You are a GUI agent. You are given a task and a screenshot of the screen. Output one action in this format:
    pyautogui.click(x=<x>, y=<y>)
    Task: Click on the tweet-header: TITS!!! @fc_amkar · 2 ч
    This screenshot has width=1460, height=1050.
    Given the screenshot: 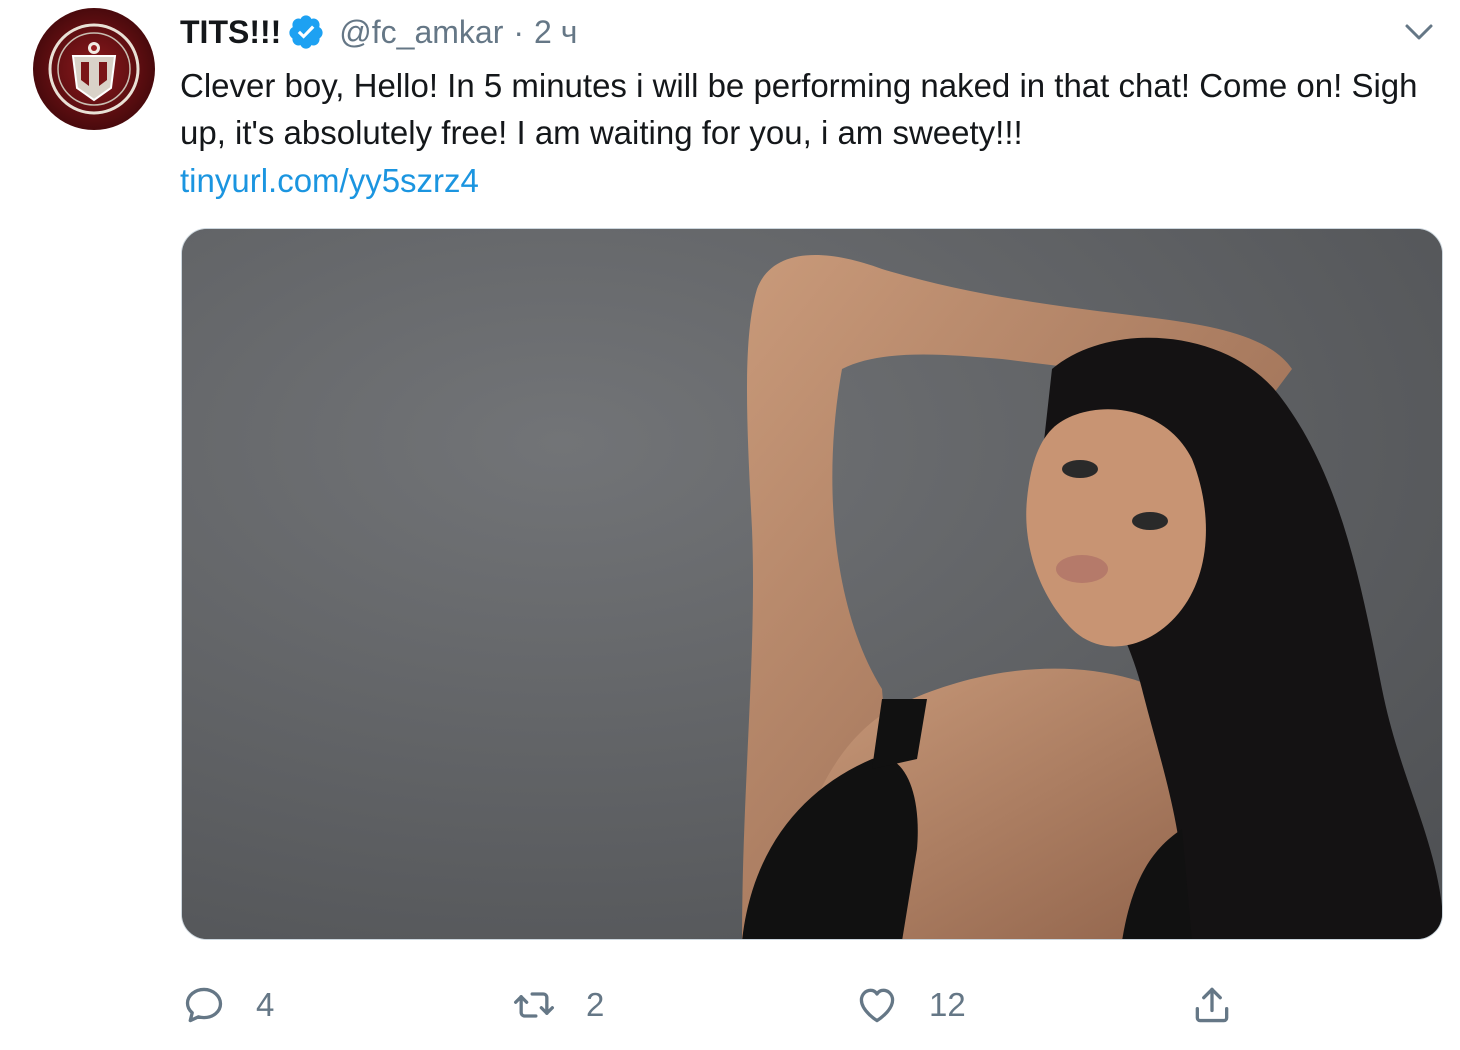 What is the action you would take?
    pyautogui.click(x=378, y=32)
    